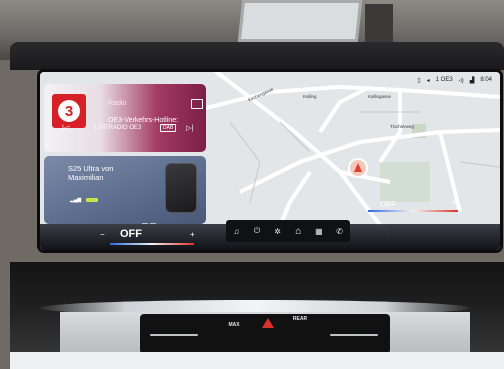  I want to click on road-label: Kalling, so click(310, 96).